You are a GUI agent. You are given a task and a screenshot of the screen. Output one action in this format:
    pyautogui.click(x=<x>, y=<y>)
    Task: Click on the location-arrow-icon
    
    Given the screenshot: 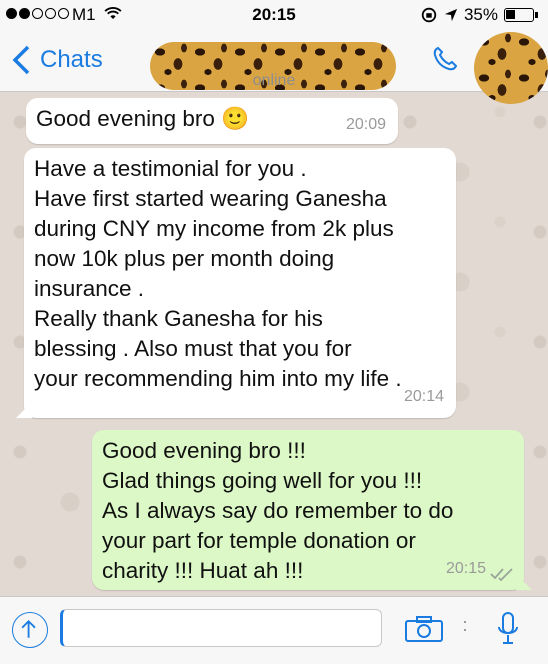 What is the action you would take?
    pyautogui.click(x=451, y=15)
    